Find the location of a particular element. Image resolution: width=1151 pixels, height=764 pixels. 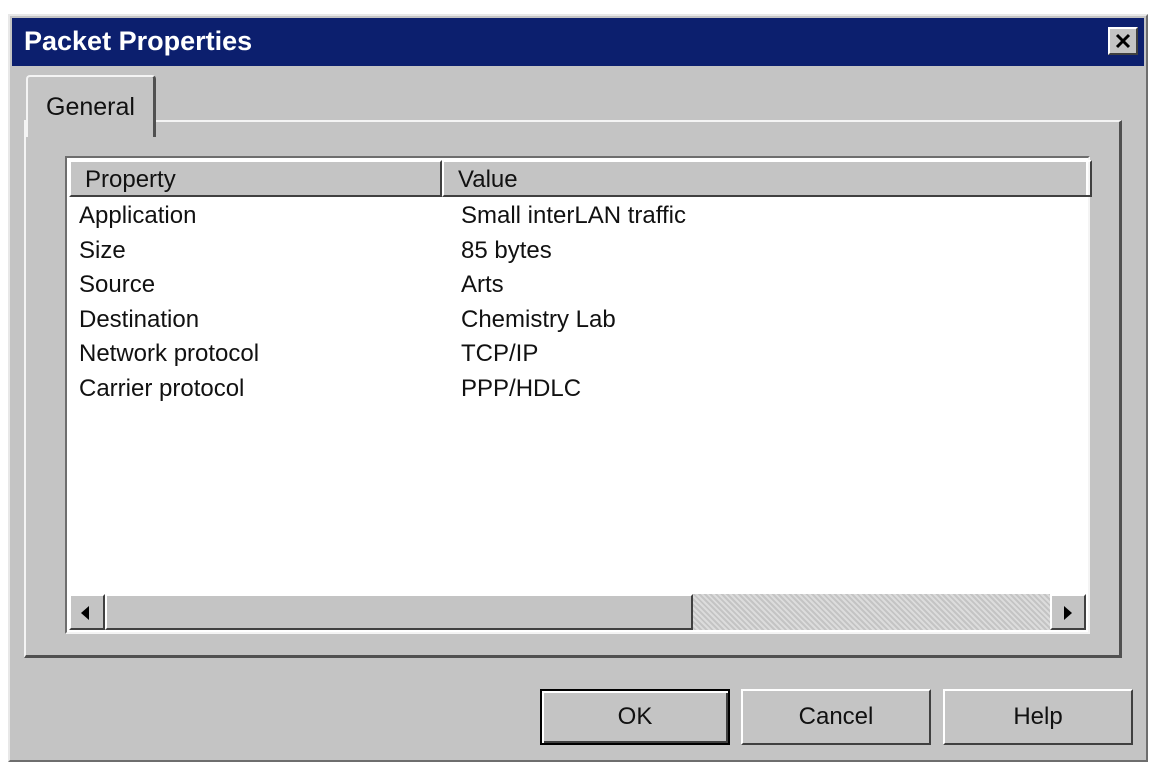

column-header-value-label: Value is located at coordinates (488, 179).